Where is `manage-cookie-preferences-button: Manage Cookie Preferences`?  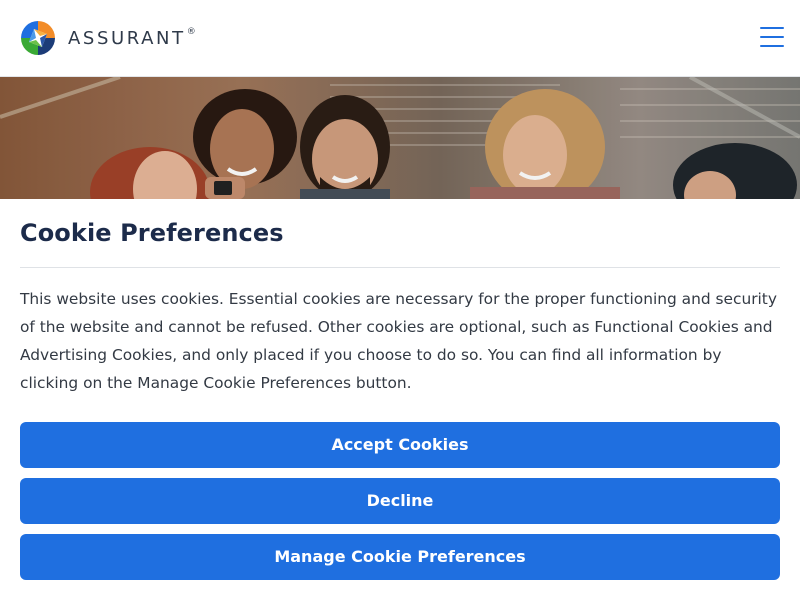 manage-cookie-preferences-button: Manage Cookie Preferences is located at coordinates (400, 557).